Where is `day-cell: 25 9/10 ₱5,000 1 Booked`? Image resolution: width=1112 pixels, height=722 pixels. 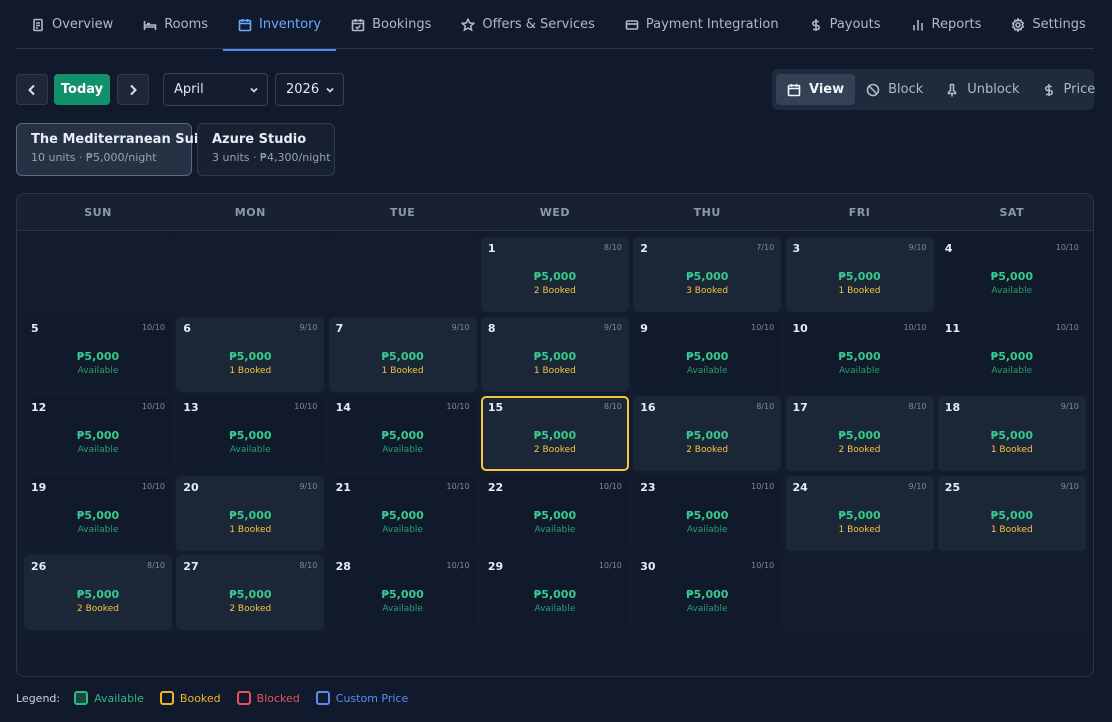
day-cell: 25 9/10 ₱5,000 1 Booked is located at coordinates (1011, 513).